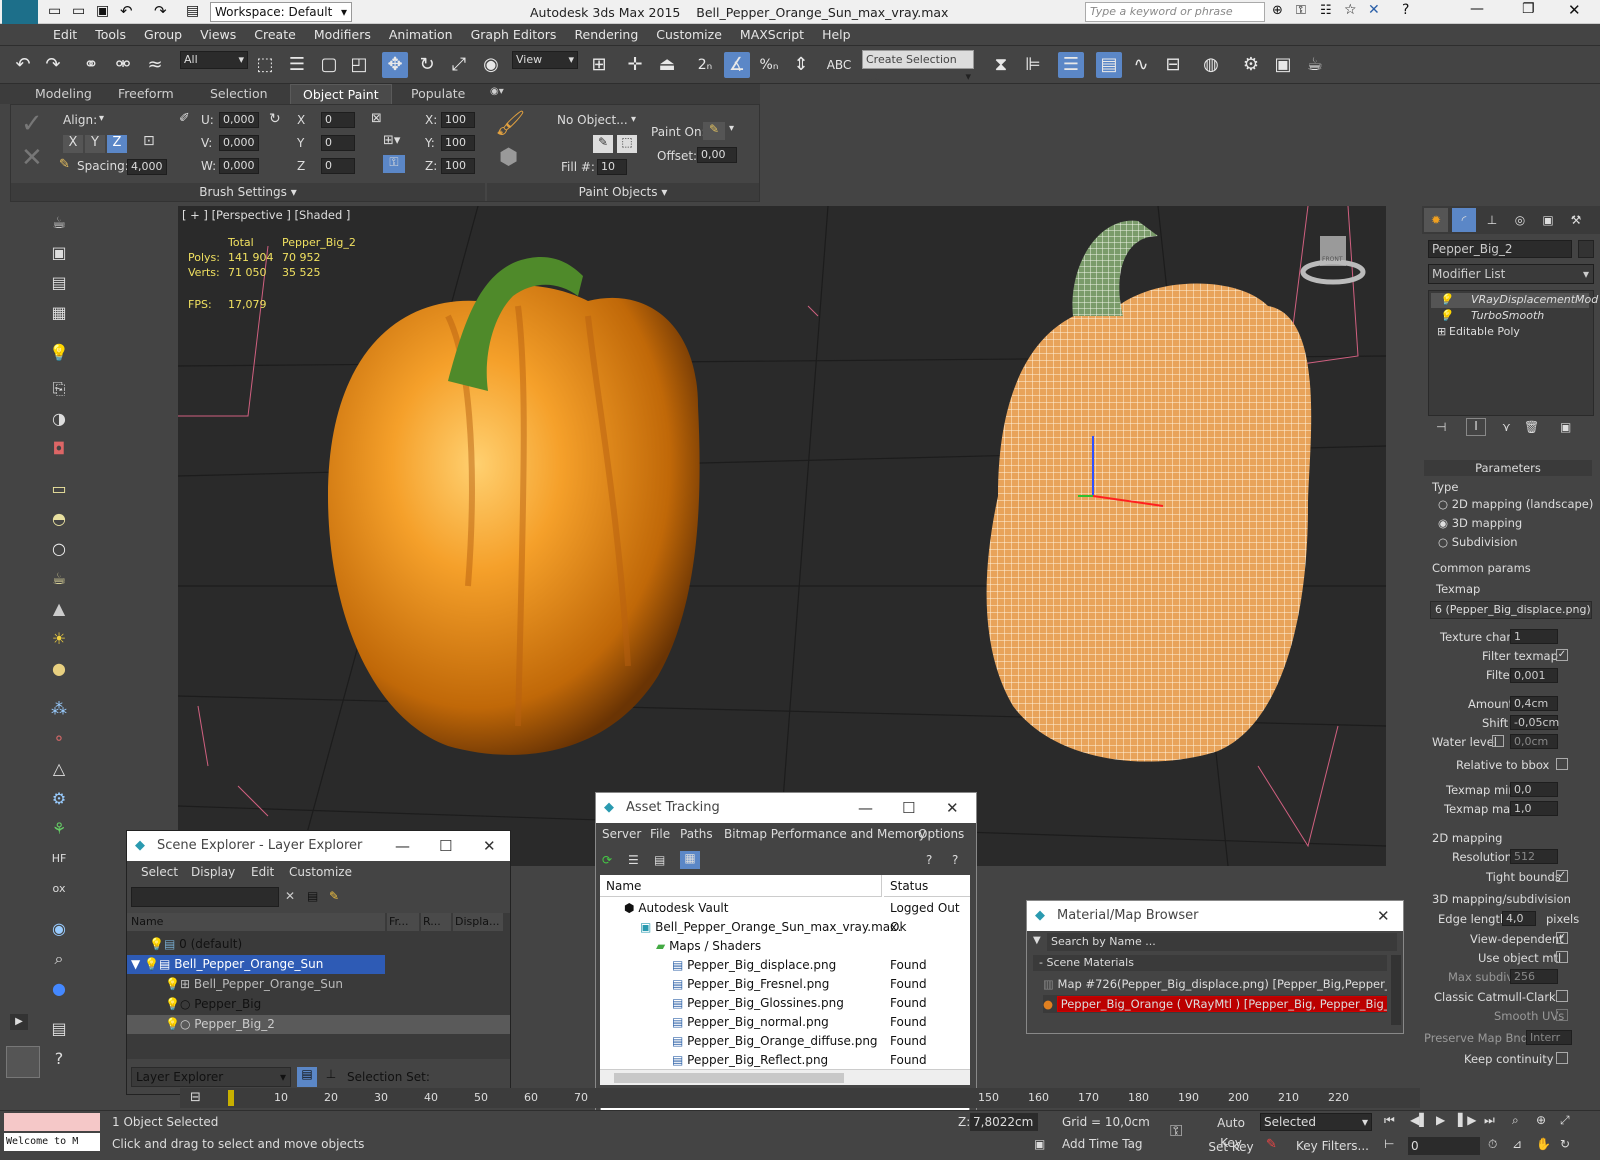 The image size is (1600, 1160). Describe the element at coordinates (458, 166) in the screenshot. I see `scale-z-field: 100` at that location.